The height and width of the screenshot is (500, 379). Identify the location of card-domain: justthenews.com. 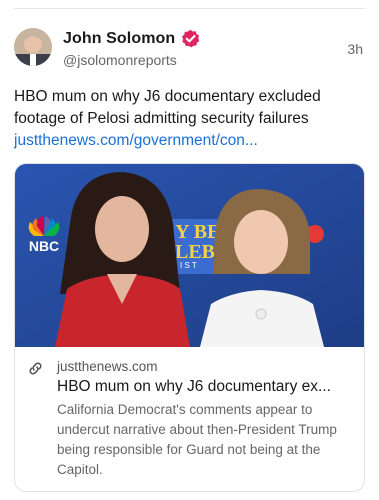
(107, 366).